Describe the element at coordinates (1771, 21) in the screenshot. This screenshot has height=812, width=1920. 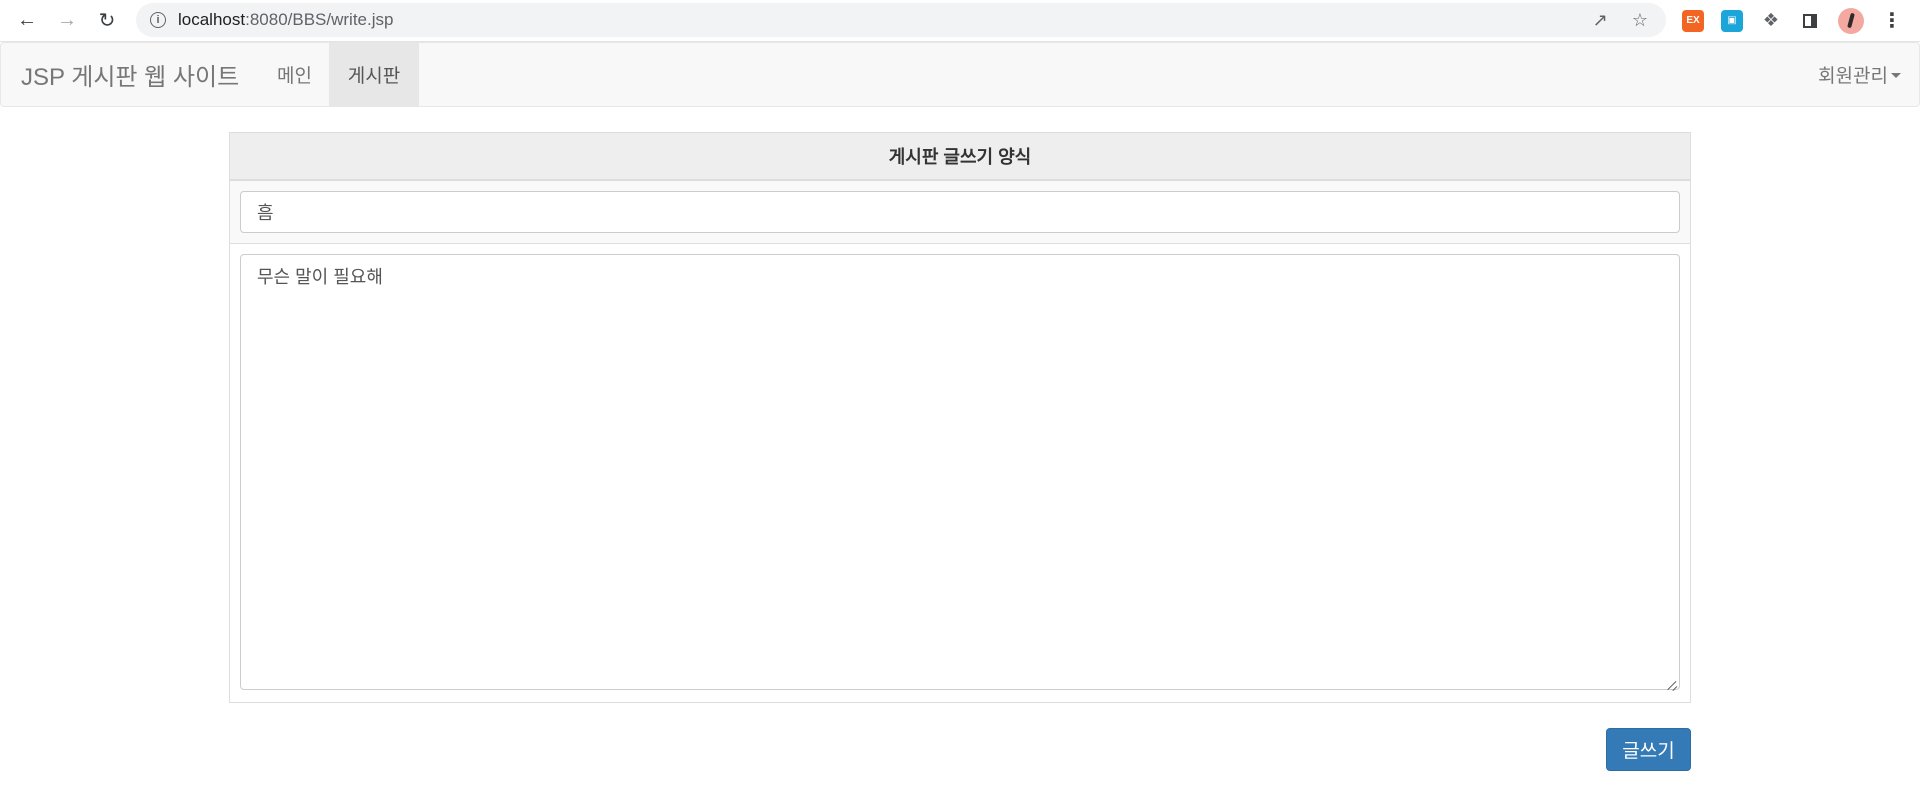
I see `extensions-puzzle-icon: ❖` at that location.